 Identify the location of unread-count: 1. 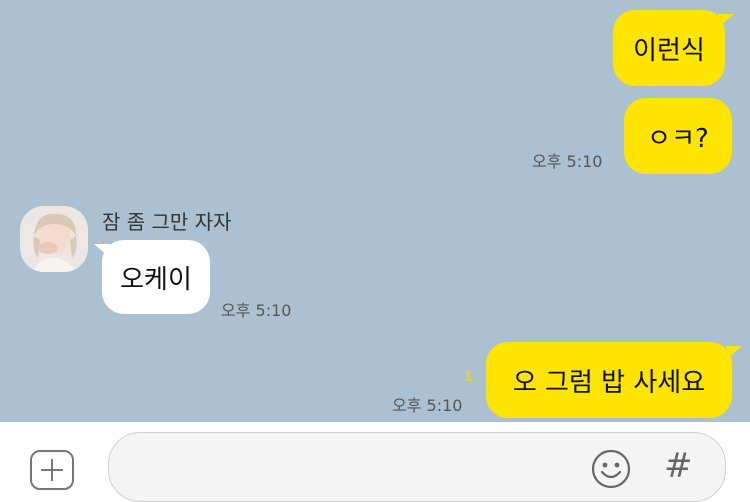
(468, 377).